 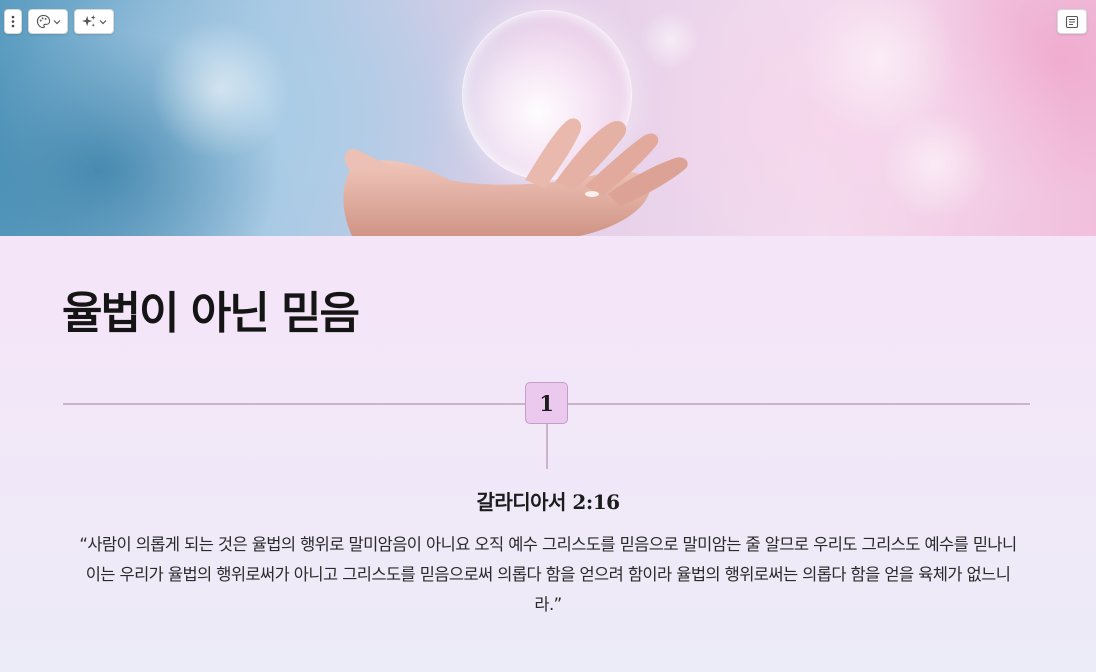 I want to click on step-number-badge: 1, so click(x=546, y=403).